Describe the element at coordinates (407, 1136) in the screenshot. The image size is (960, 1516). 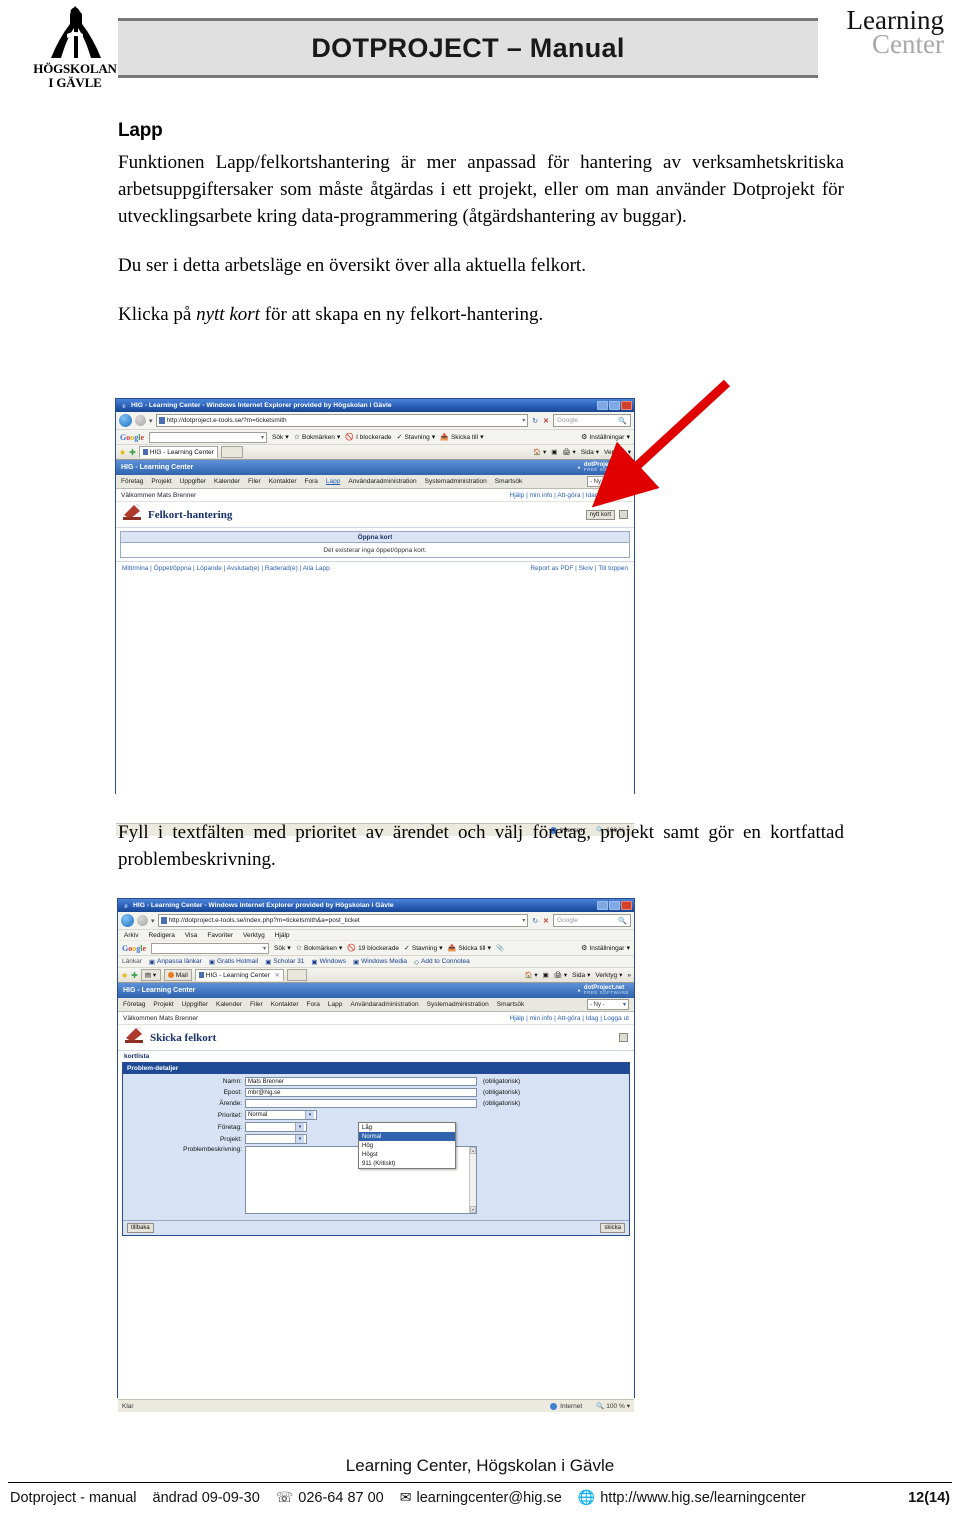
I see `priority-option-normal: Normal` at that location.